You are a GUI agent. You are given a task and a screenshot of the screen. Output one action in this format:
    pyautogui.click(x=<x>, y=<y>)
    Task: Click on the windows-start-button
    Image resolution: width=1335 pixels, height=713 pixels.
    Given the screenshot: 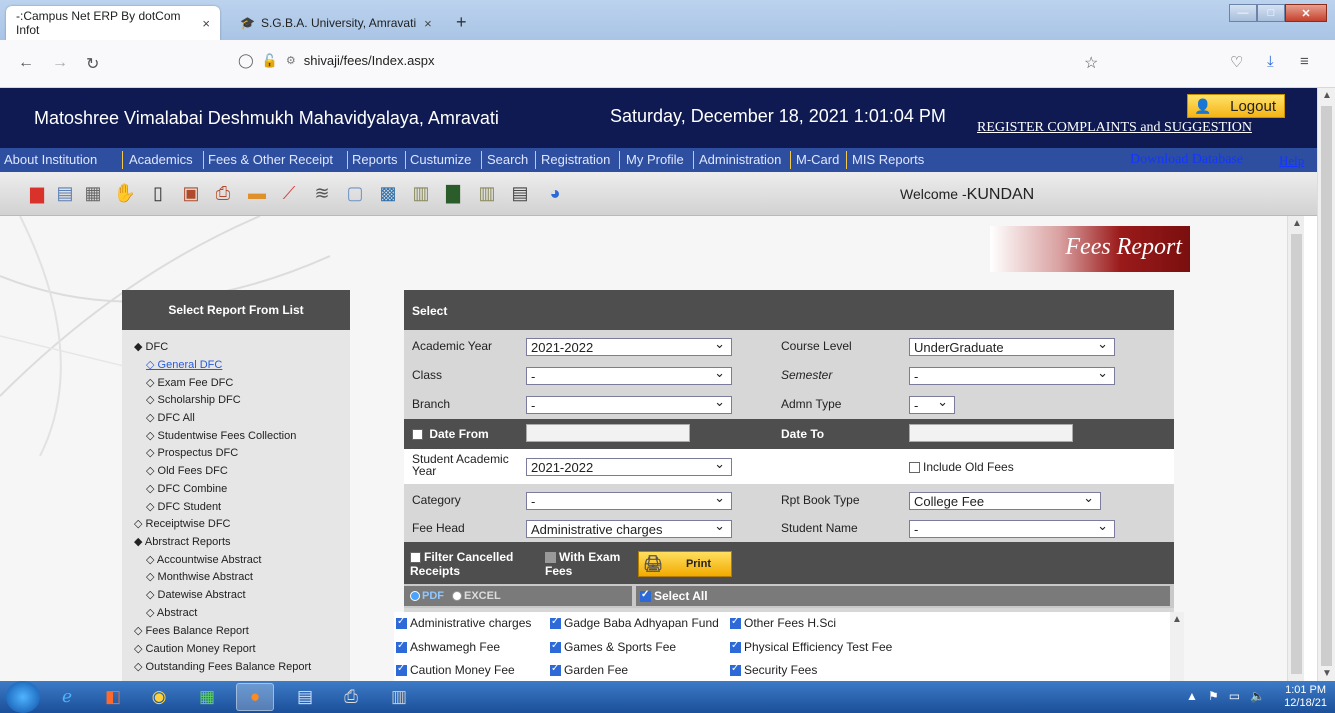 What is the action you would take?
    pyautogui.click(x=23, y=697)
    